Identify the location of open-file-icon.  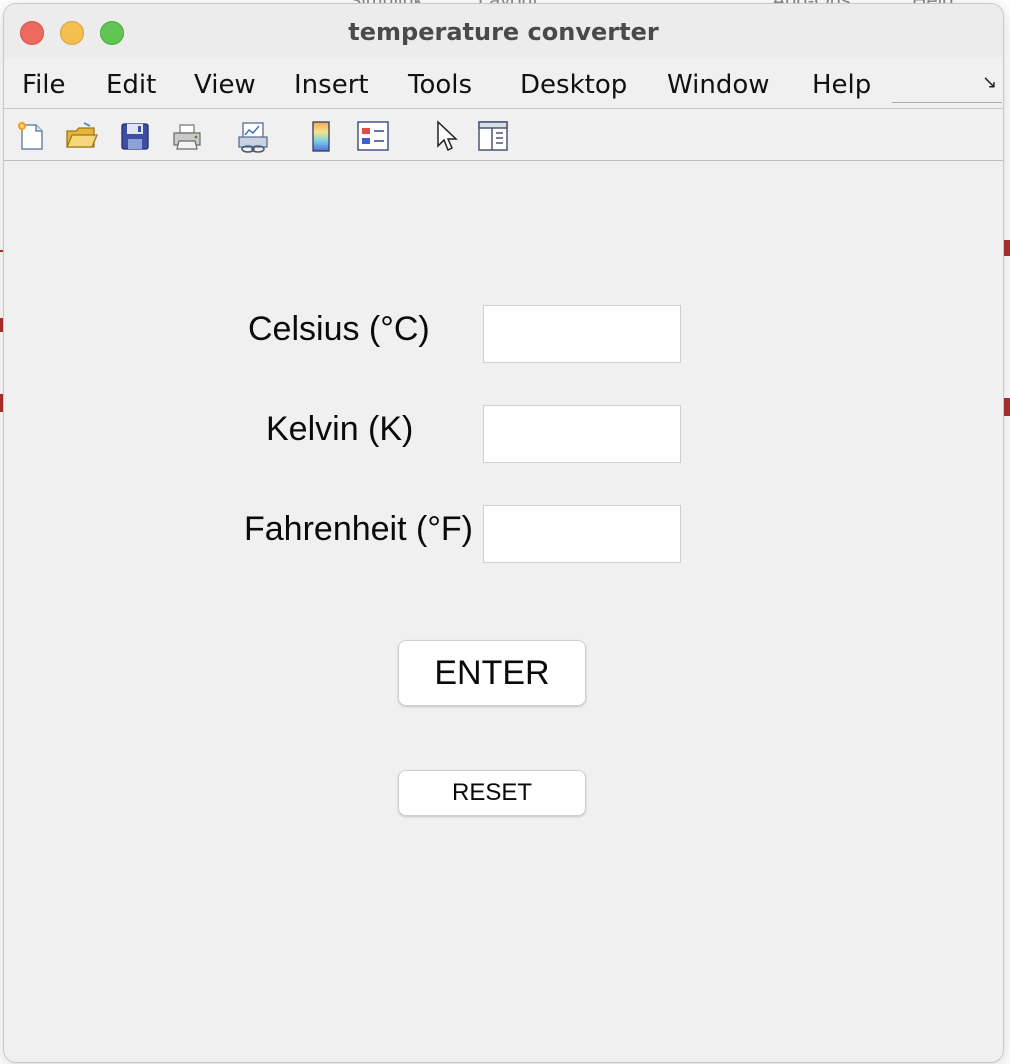
(81, 136).